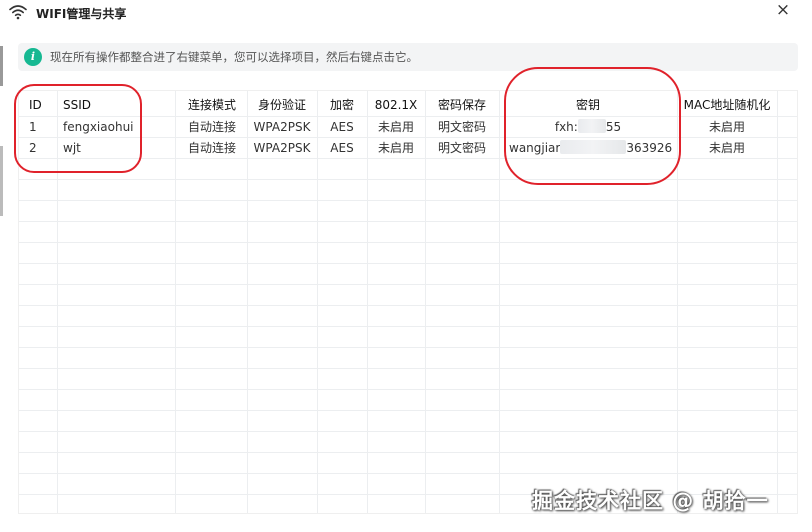 The height and width of the screenshot is (532, 812). What do you see at coordinates (212, 148) in the screenshot?
I see `row-2-mode: 自动连接` at bounding box center [212, 148].